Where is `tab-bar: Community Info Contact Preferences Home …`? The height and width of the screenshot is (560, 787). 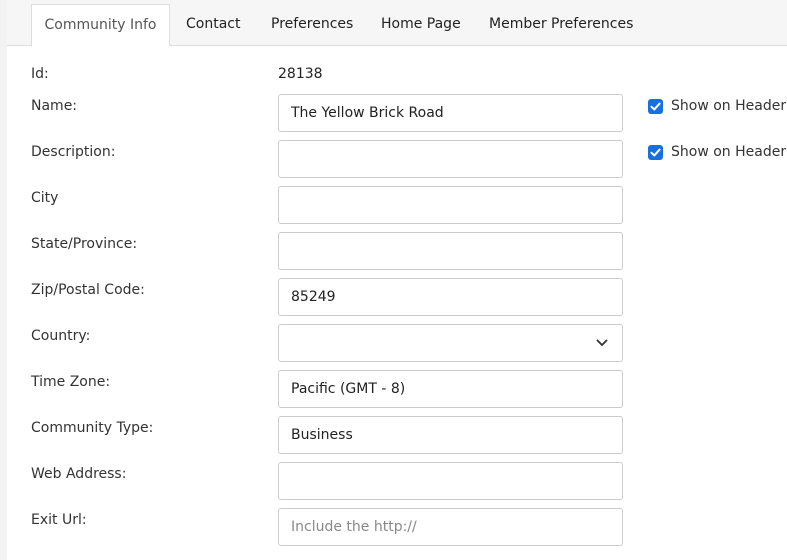
tab-bar: Community Info Contact Preferences Home … is located at coordinates (397, 23).